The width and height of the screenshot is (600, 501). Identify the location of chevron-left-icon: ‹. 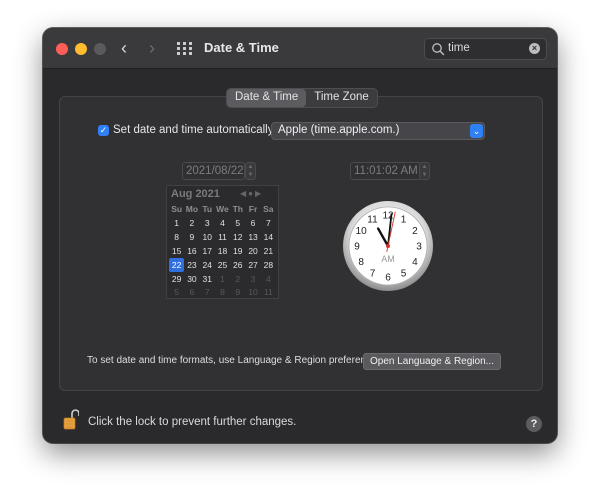
(124, 48).